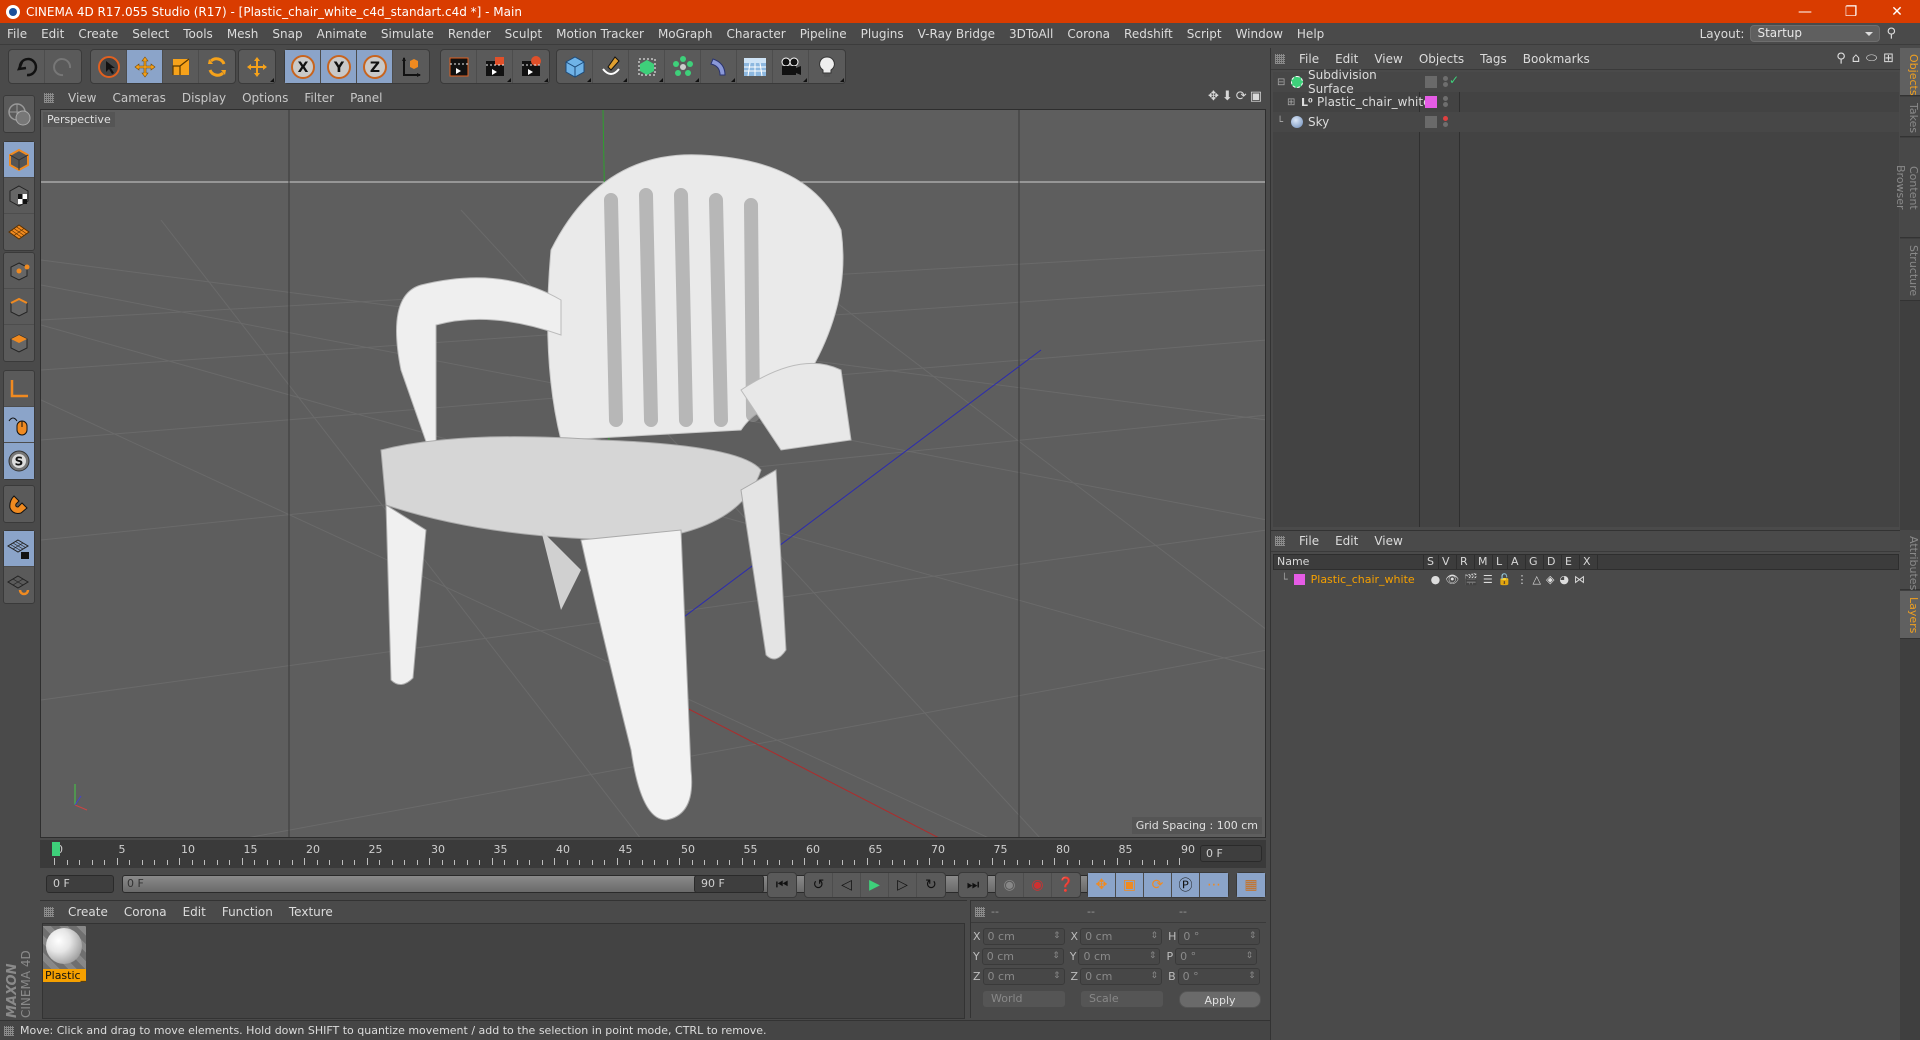 Image resolution: width=1920 pixels, height=1040 pixels. I want to click on rot-p-field: 0 °, so click(1216, 956).